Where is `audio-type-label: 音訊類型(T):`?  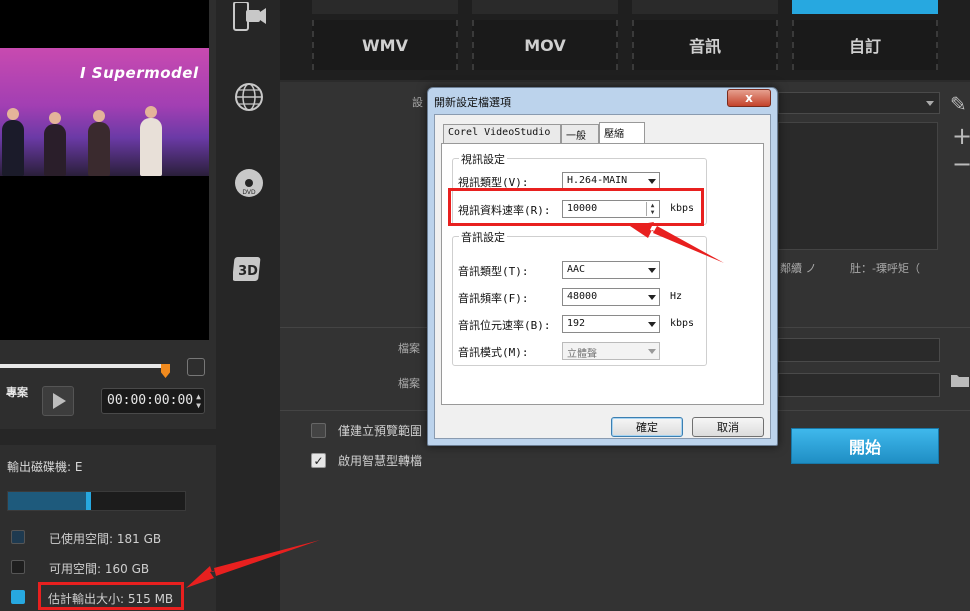 audio-type-label: 音訊類型(T): is located at coordinates (493, 271).